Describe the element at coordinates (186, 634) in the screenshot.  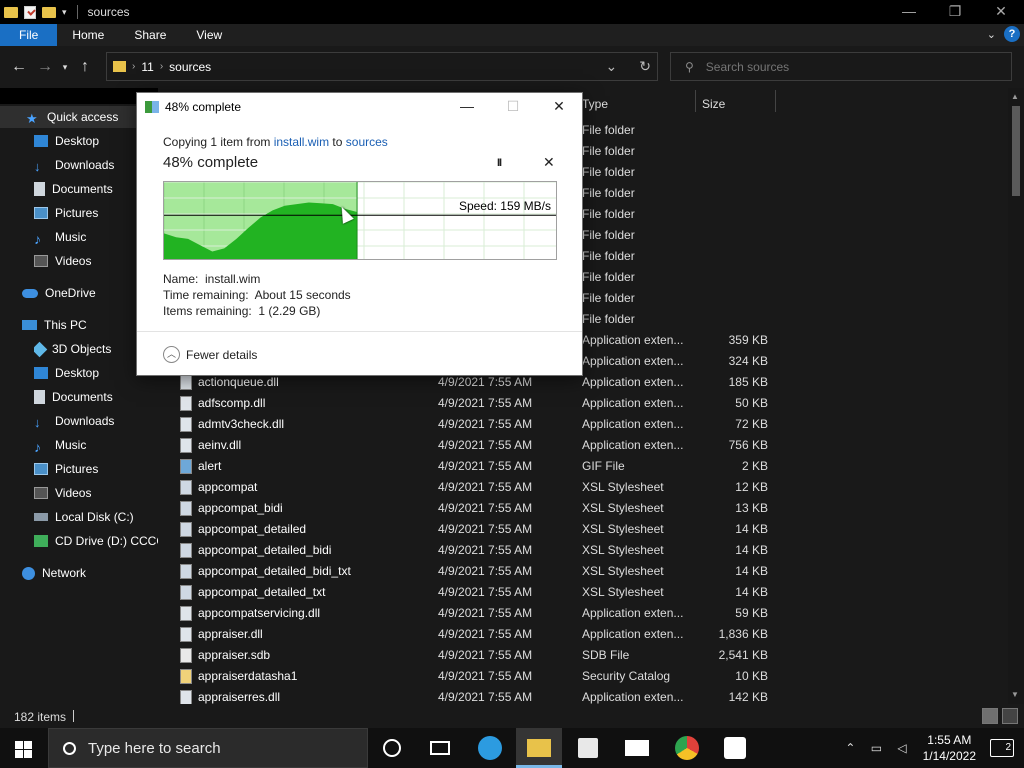
I see `file-dll-icon` at that location.